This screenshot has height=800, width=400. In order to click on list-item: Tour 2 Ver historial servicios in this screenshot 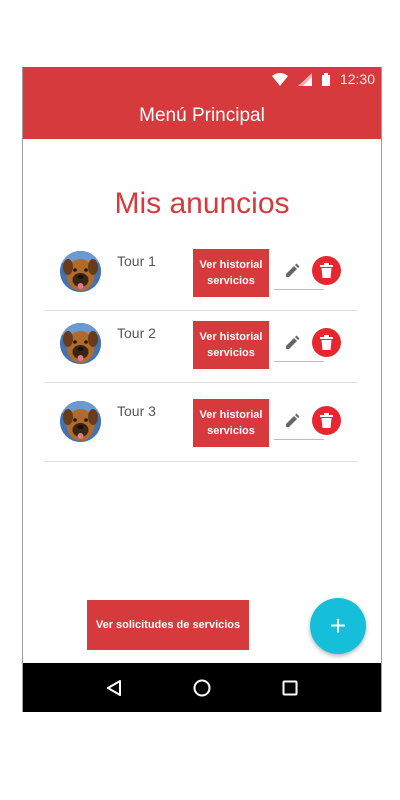, I will do `click(201, 347)`.